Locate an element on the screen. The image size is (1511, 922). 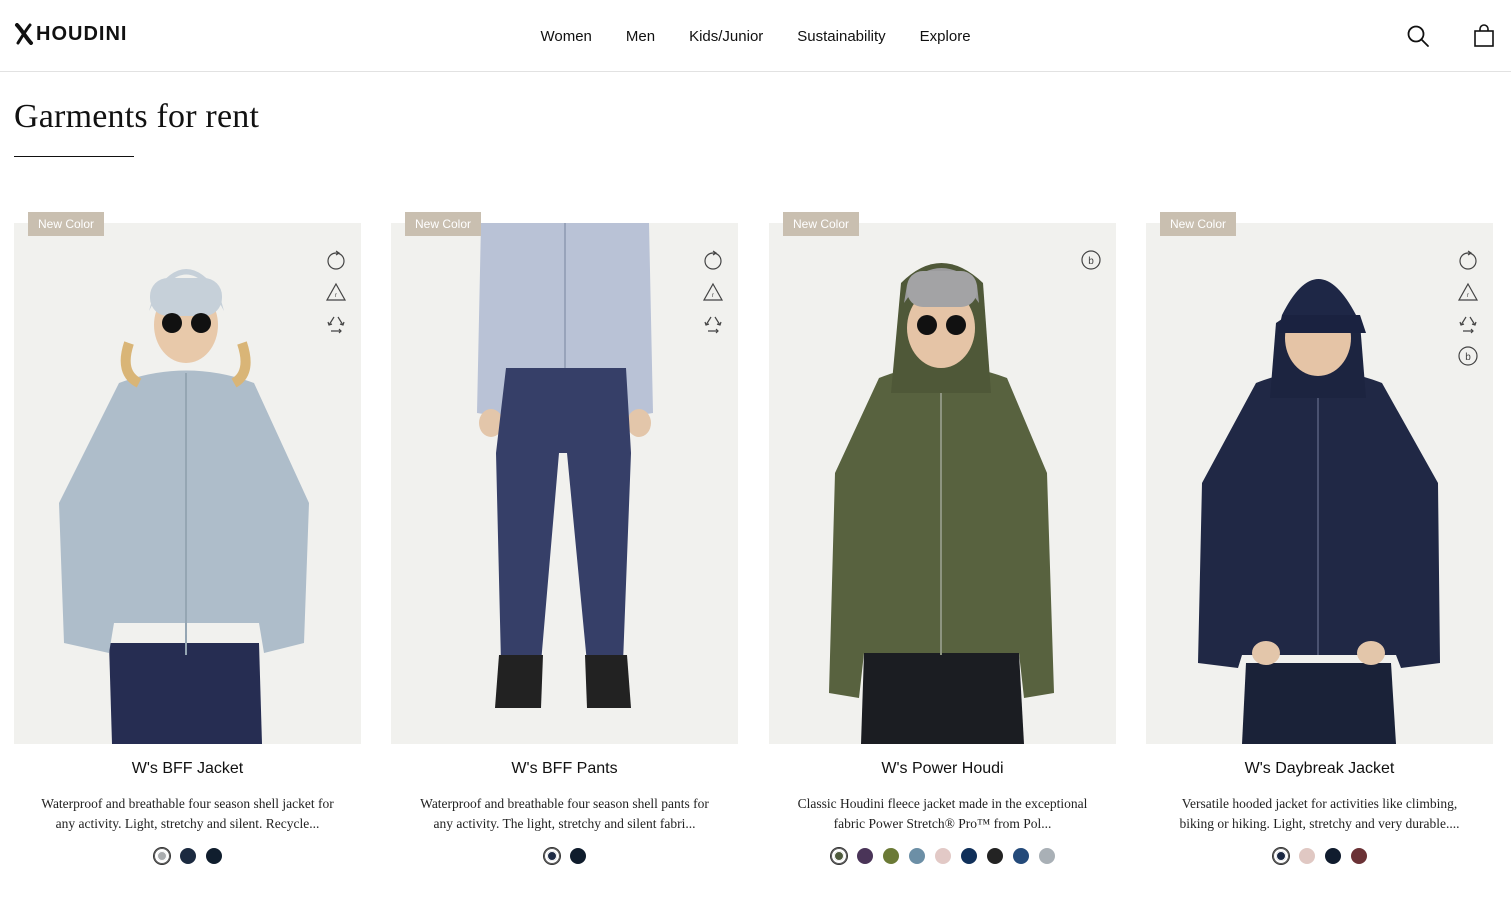
product-name: W's Daybreak Jacket is located at coordinates (1319, 769).